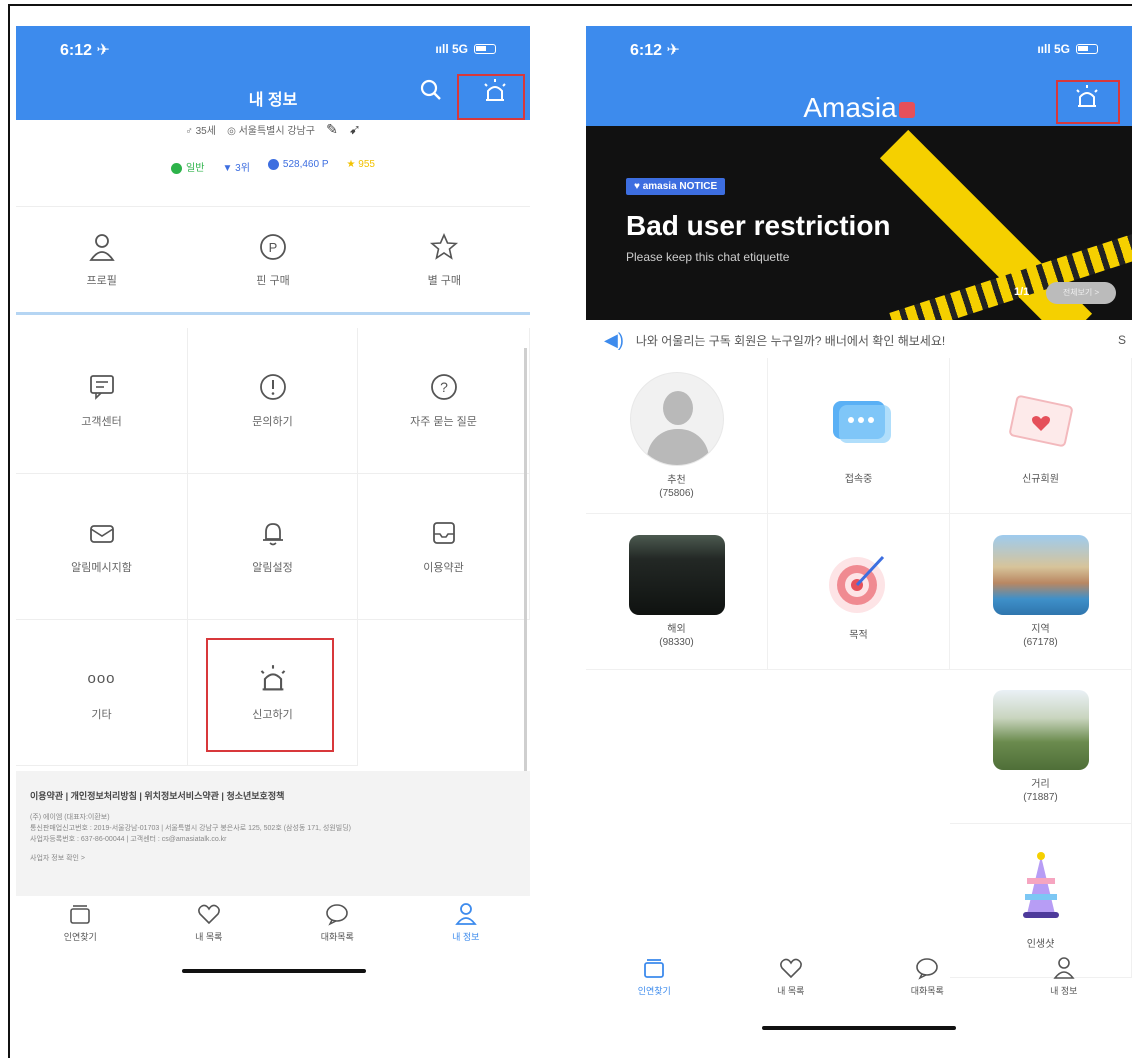 The height and width of the screenshot is (1061, 1135). I want to click on banner-title: Bad user restriction, so click(758, 225).